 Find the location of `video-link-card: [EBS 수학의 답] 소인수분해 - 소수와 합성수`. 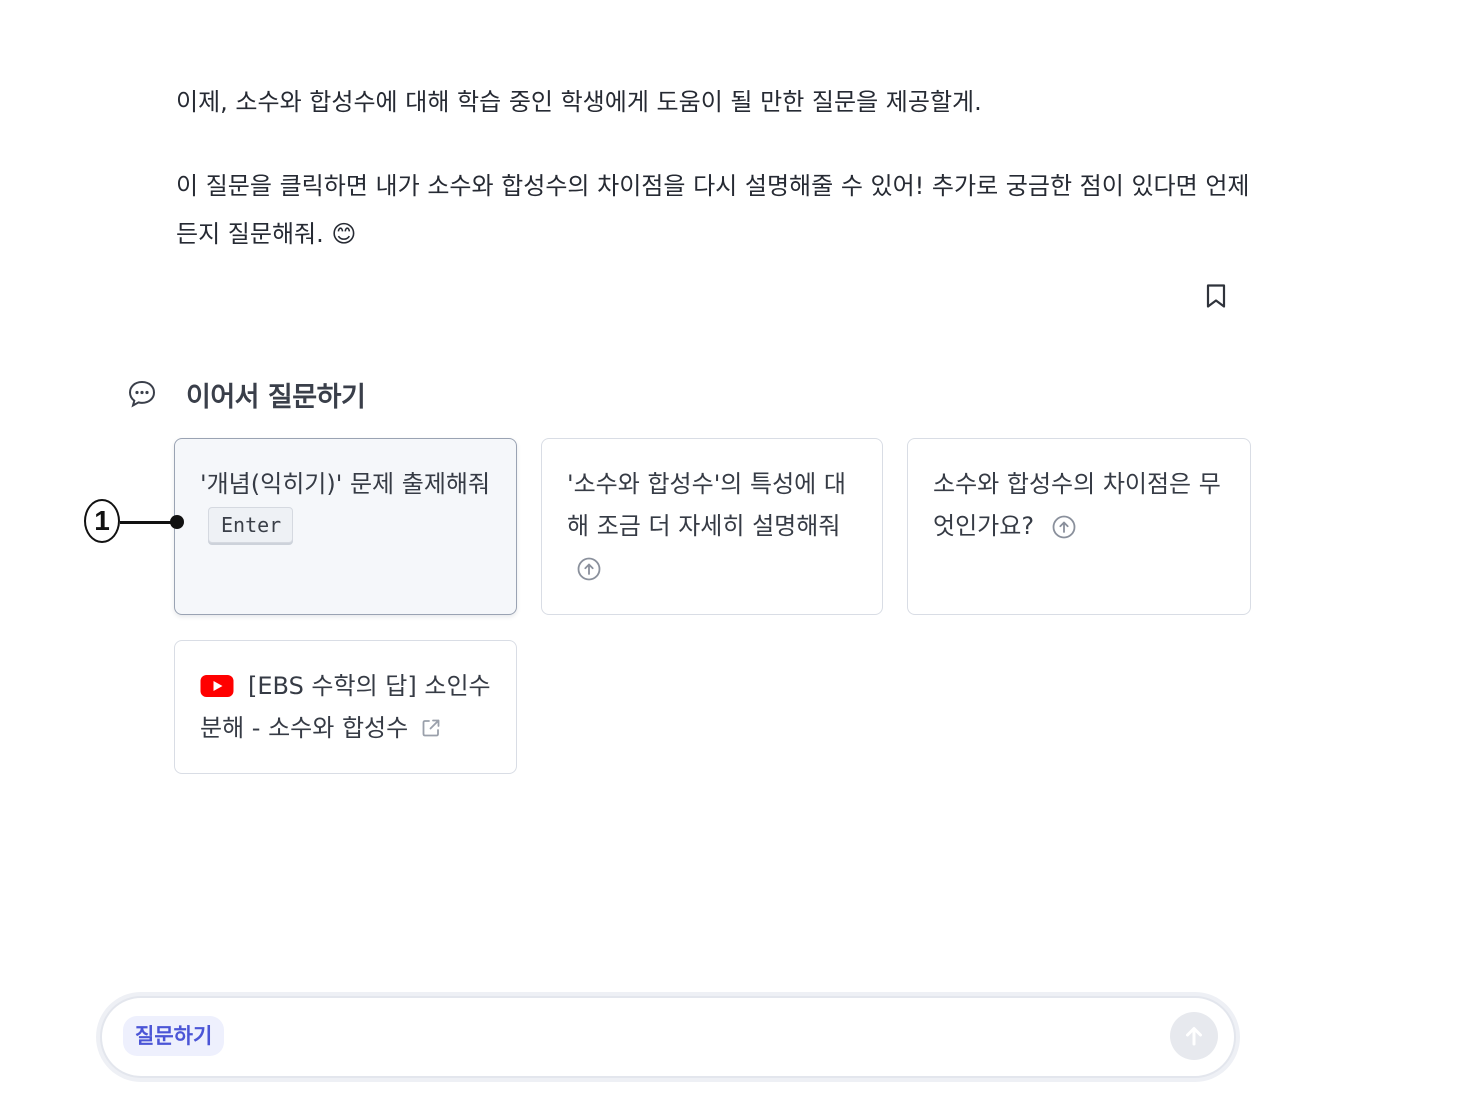

video-link-card: [EBS 수학의 답] 소인수분해 - 소수와 합성수 is located at coordinates (345, 707).